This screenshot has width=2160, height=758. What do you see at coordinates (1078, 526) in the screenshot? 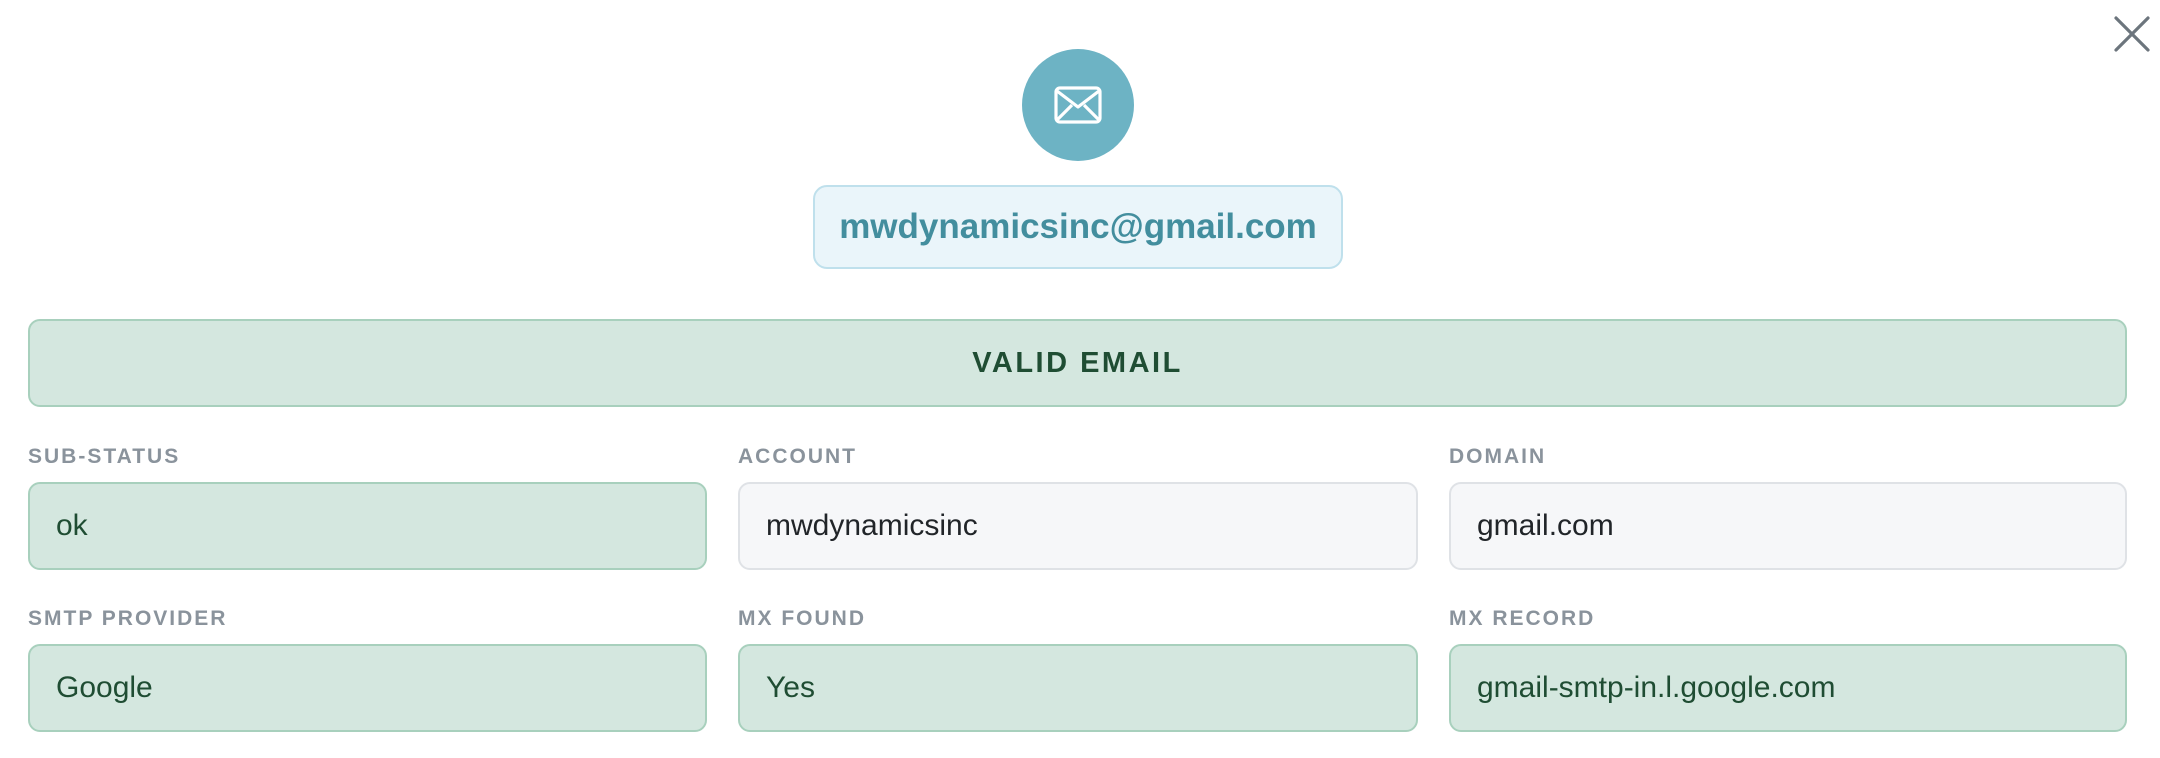
I see `account-value: mwdynamicsinc` at bounding box center [1078, 526].